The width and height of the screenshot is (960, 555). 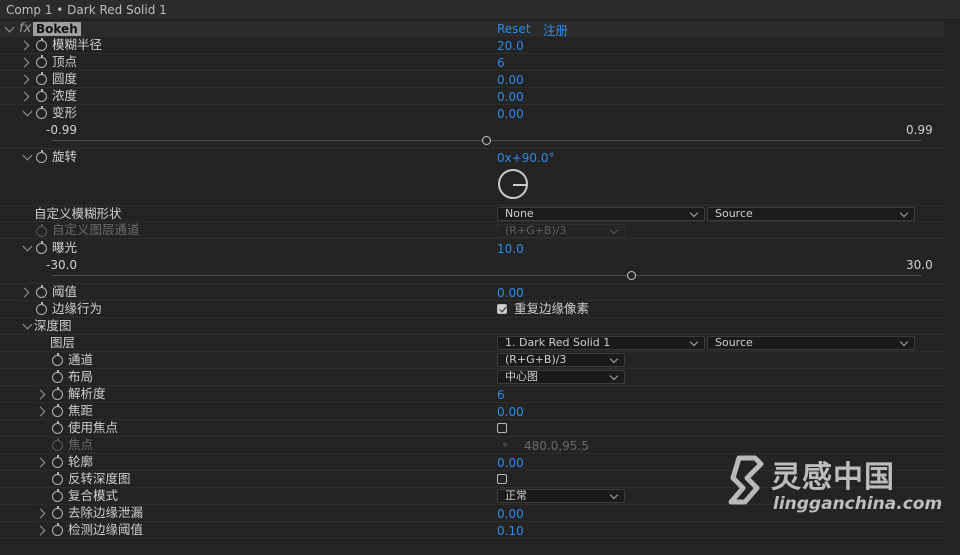 What do you see at coordinates (65, 112) in the screenshot?
I see `label-deform: 变形` at bounding box center [65, 112].